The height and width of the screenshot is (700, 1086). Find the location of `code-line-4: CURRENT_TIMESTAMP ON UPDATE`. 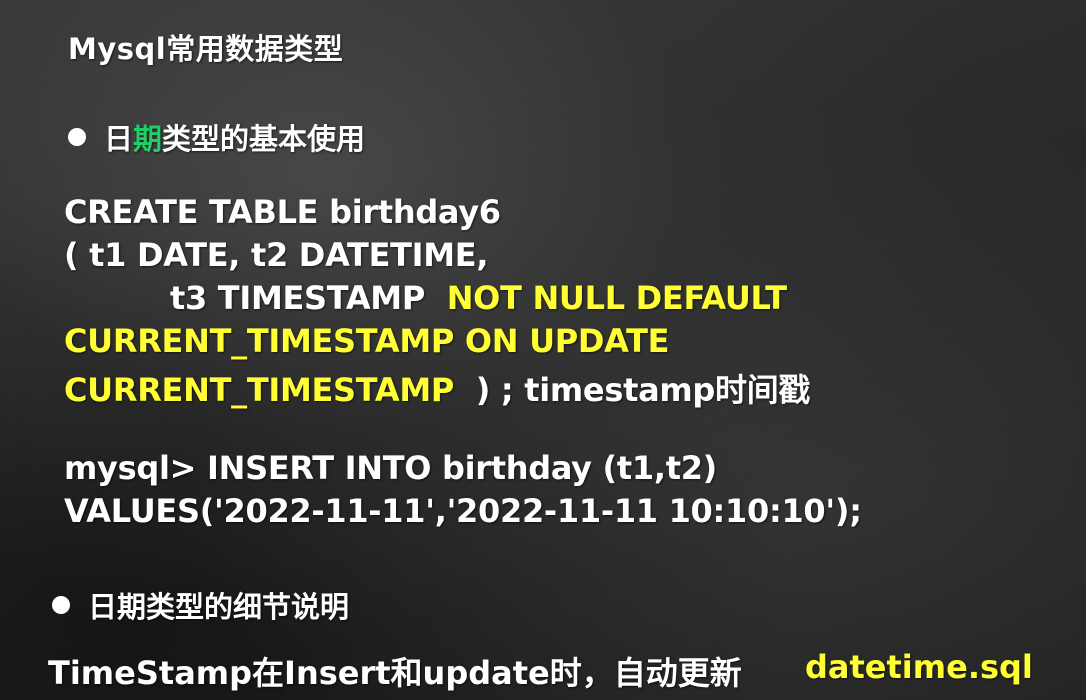

code-line-4: CURRENT_TIMESTAMP ON UPDATE is located at coordinates (367, 341).